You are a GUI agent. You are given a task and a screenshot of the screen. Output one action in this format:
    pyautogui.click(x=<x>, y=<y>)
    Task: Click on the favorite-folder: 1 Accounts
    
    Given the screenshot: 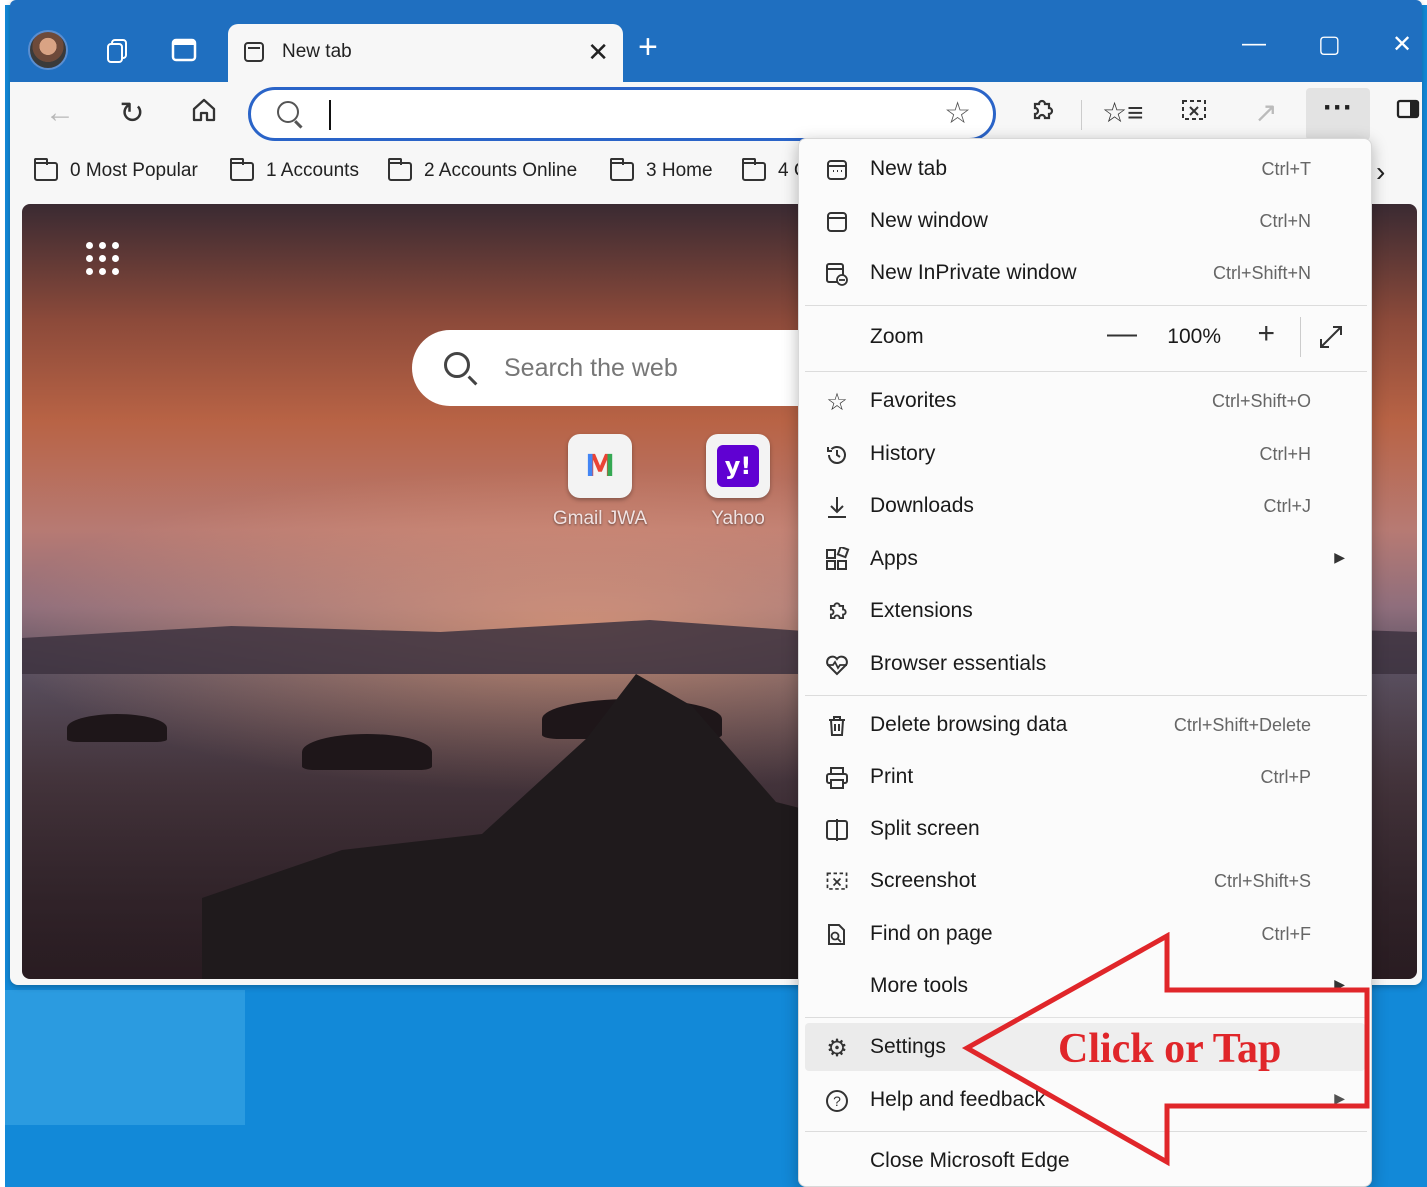 What is the action you would take?
    pyautogui.click(x=294, y=169)
    